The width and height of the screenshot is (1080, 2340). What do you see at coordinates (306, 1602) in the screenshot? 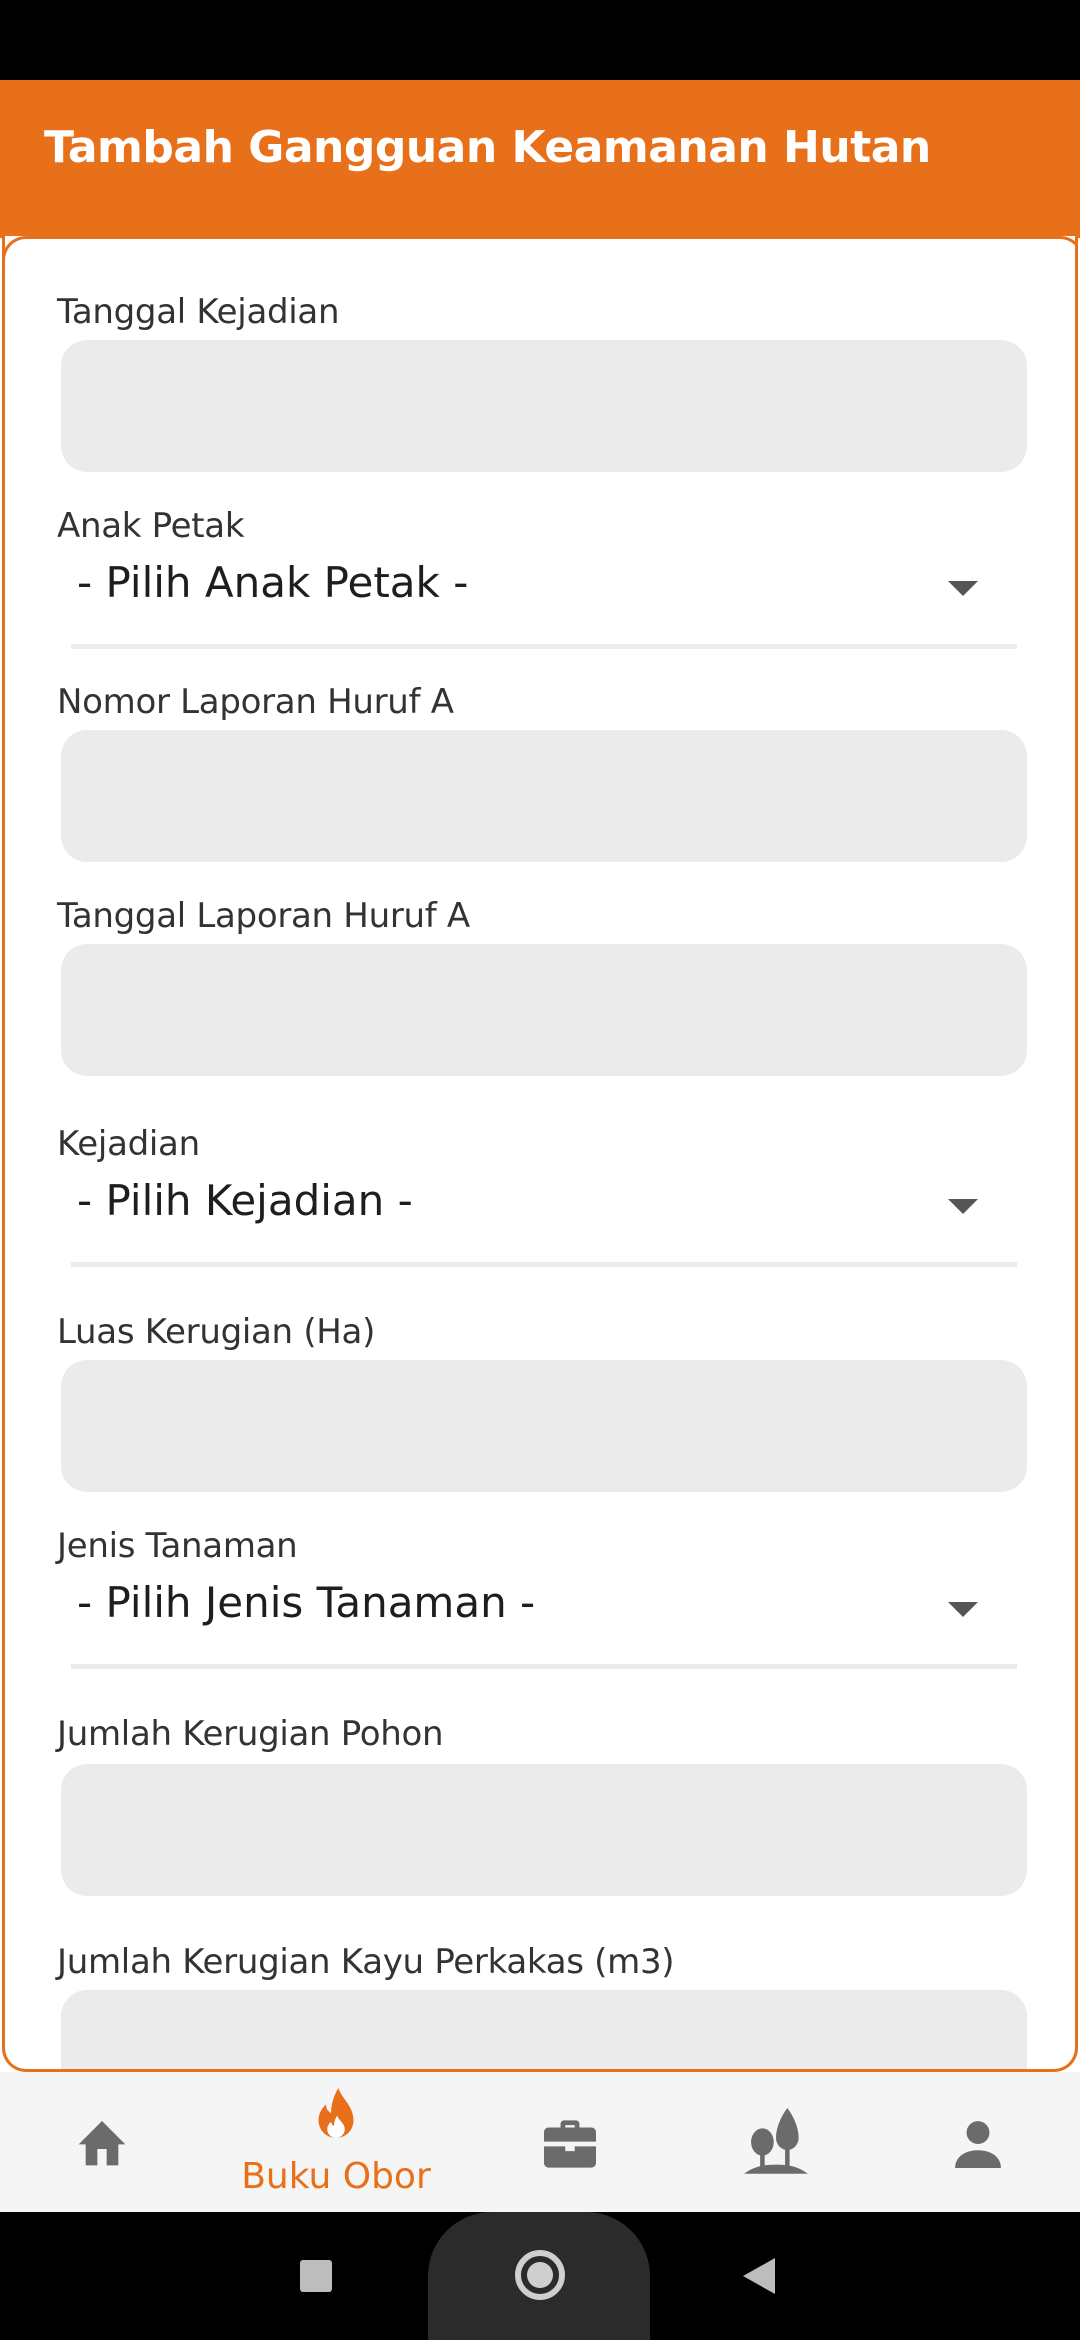
I see `jenis-tanaman-value: - Pilih Jenis Tanaman -` at bounding box center [306, 1602].